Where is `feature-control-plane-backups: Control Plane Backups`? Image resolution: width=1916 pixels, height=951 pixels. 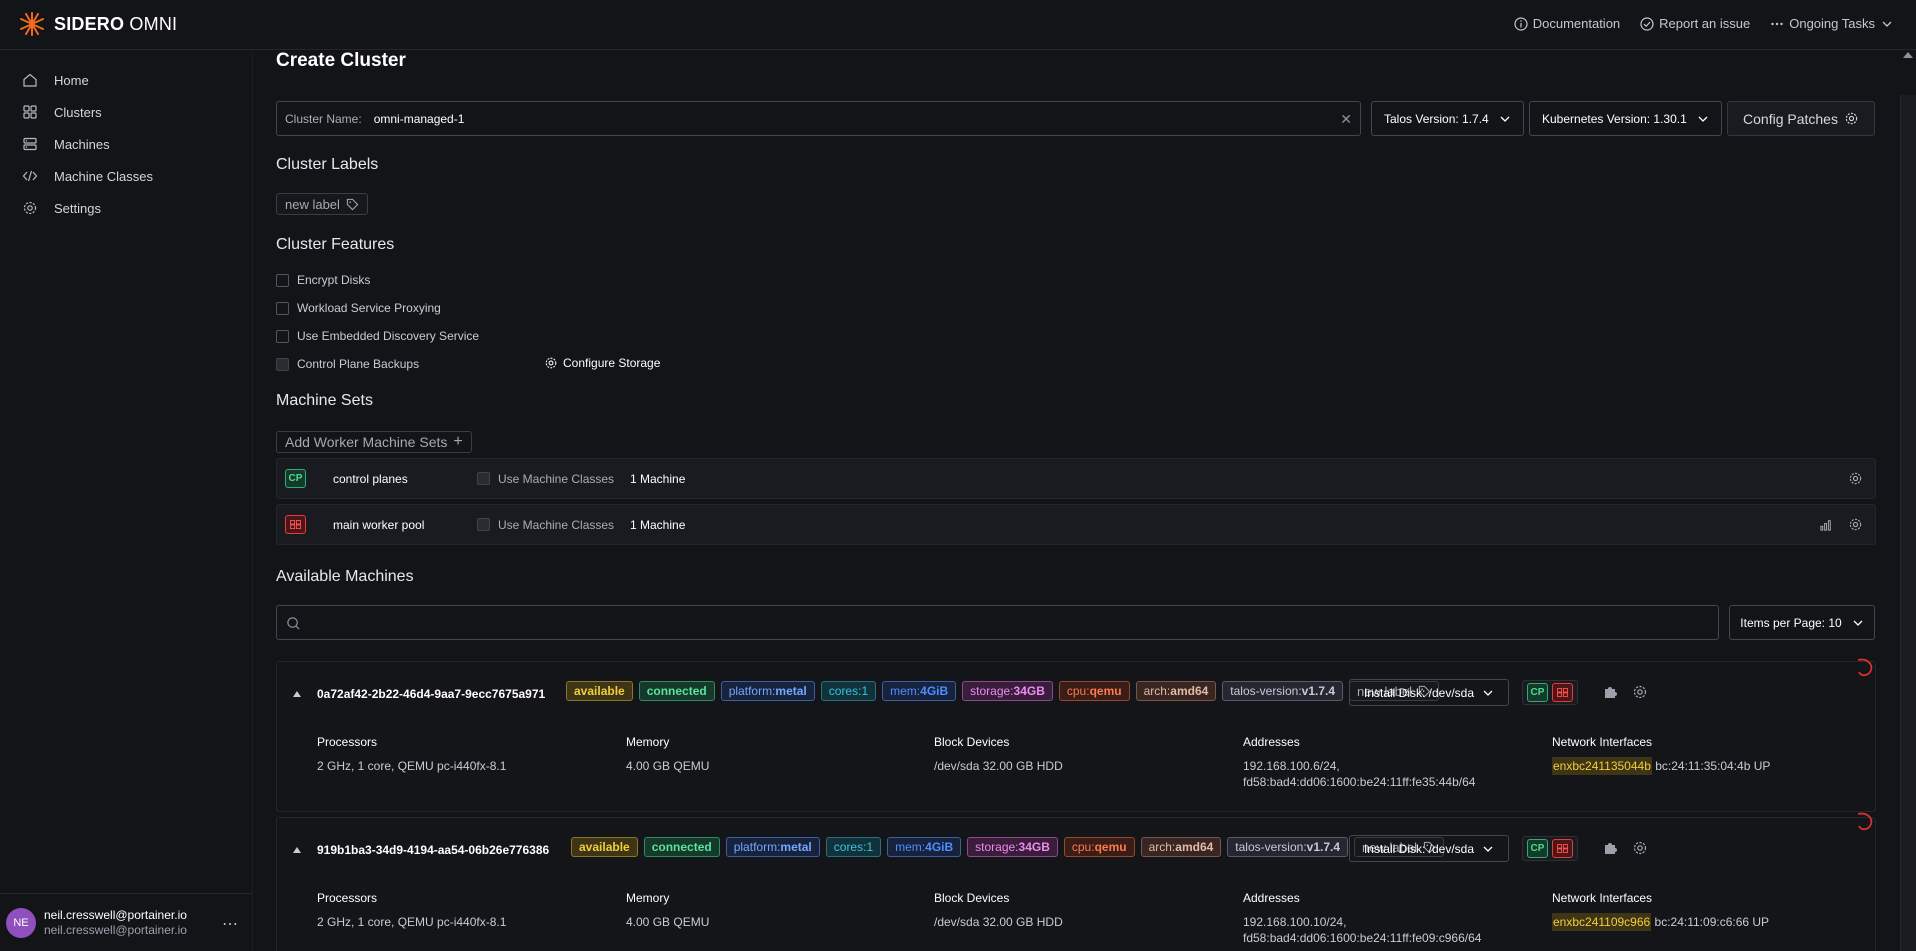 feature-control-plane-backups: Control Plane Backups is located at coordinates (347, 364).